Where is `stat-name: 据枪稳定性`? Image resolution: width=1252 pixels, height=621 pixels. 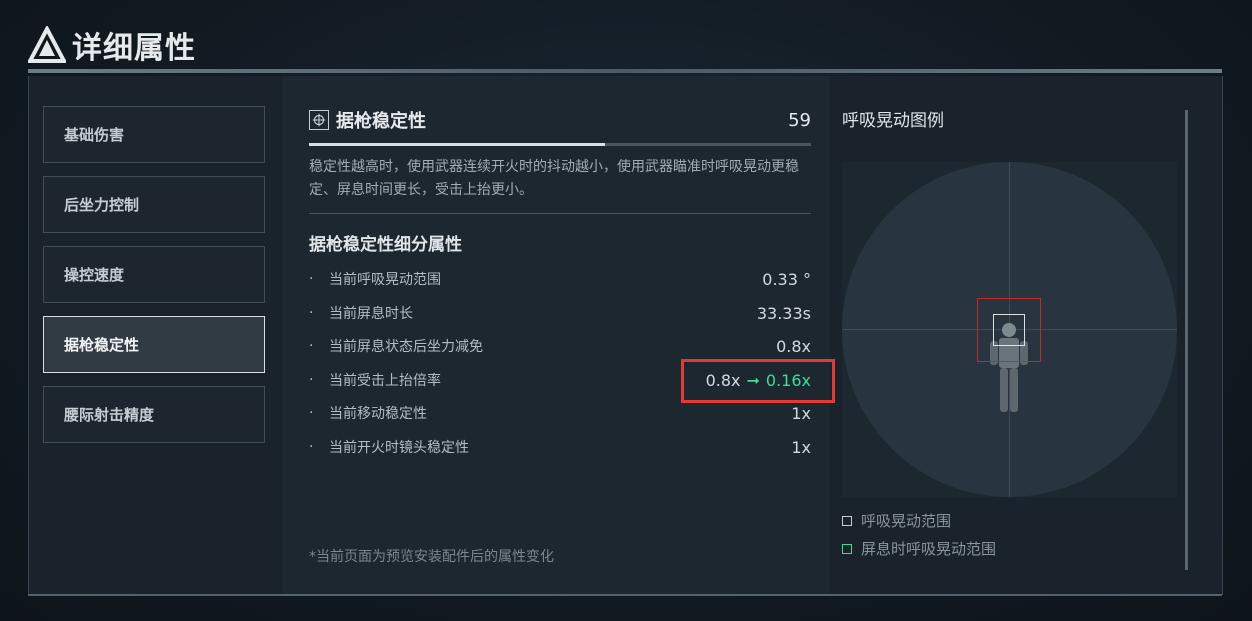 stat-name: 据枪稳定性 is located at coordinates (381, 121).